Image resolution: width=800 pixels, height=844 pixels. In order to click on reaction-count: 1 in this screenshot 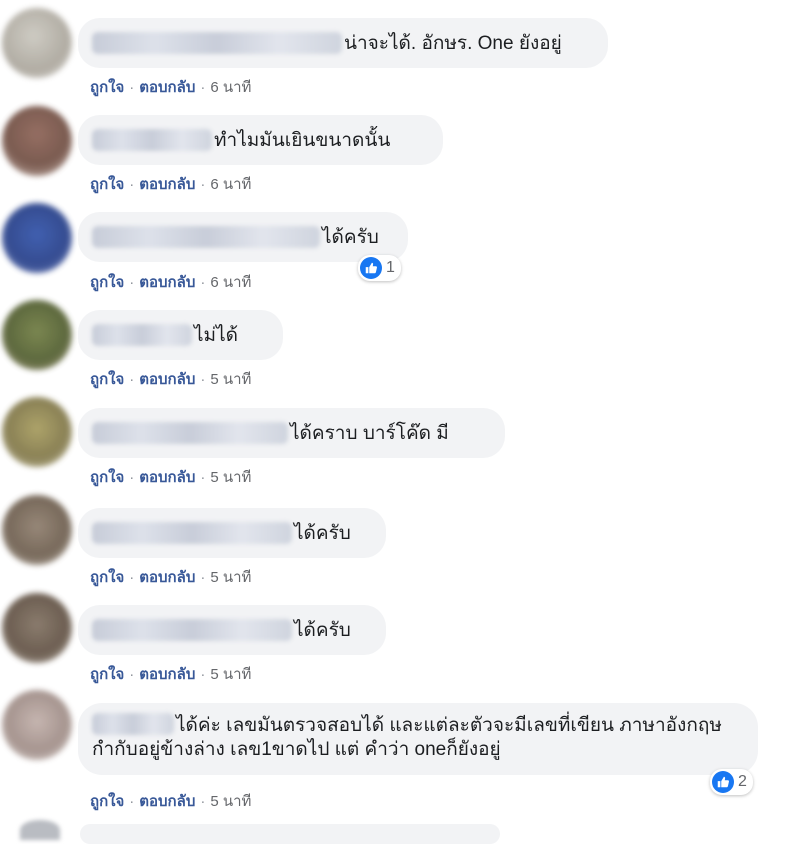, I will do `click(379, 268)`.